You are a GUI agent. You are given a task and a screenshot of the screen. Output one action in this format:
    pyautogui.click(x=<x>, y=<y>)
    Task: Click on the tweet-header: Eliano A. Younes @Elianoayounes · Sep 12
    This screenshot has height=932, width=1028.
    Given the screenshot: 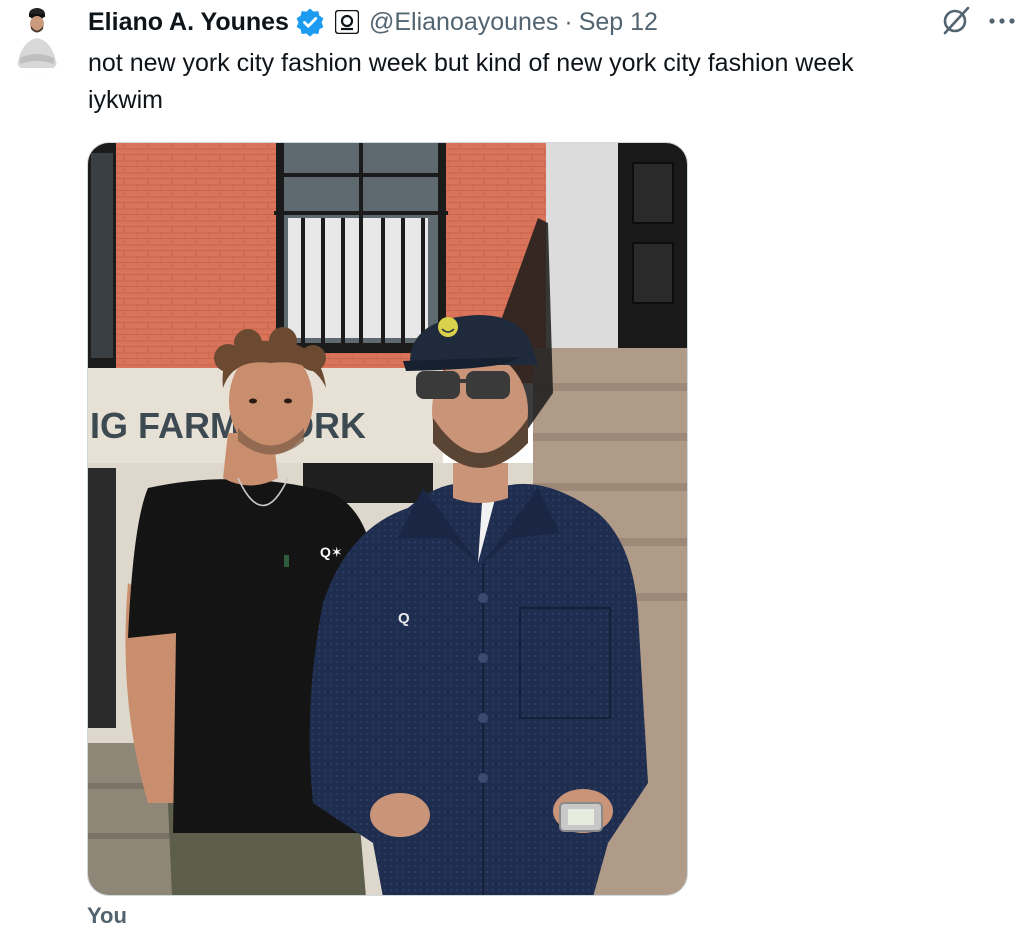 What is the action you would take?
    pyautogui.click(x=373, y=22)
    